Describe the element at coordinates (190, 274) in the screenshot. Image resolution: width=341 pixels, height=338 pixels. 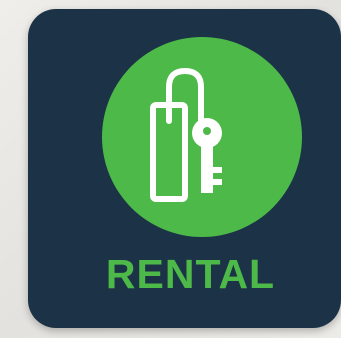
I see `rental-label: RENTAL` at that location.